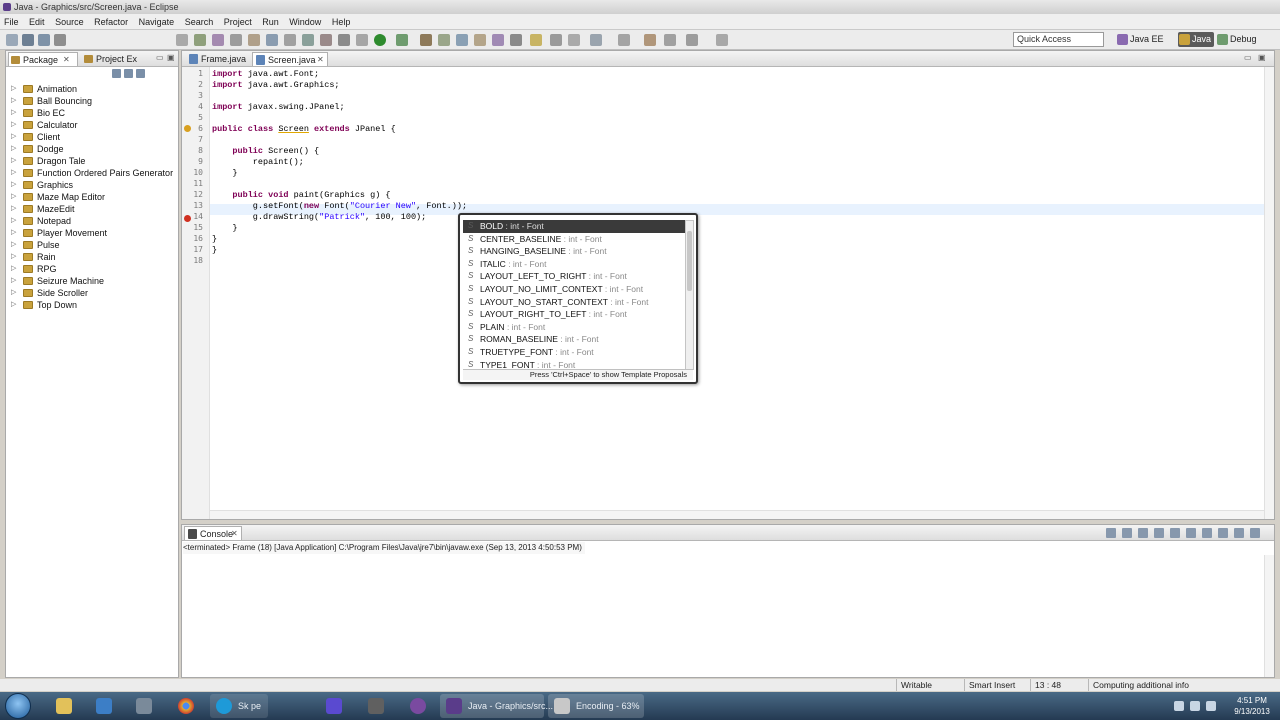  What do you see at coordinates (213, 533) in the screenshot?
I see `tab-console: Console ✕` at bounding box center [213, 533].